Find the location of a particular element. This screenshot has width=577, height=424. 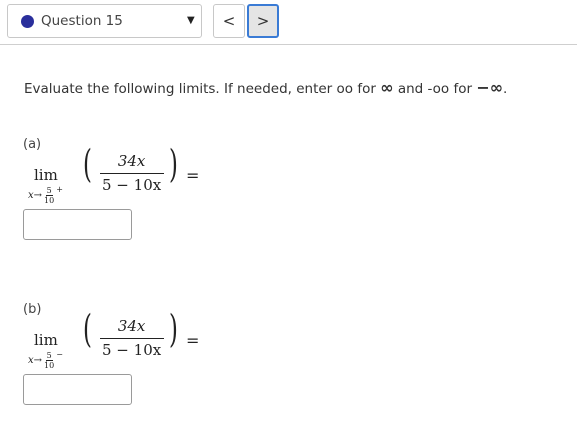

part-b-answer-input is located at coordinates (77, 389).